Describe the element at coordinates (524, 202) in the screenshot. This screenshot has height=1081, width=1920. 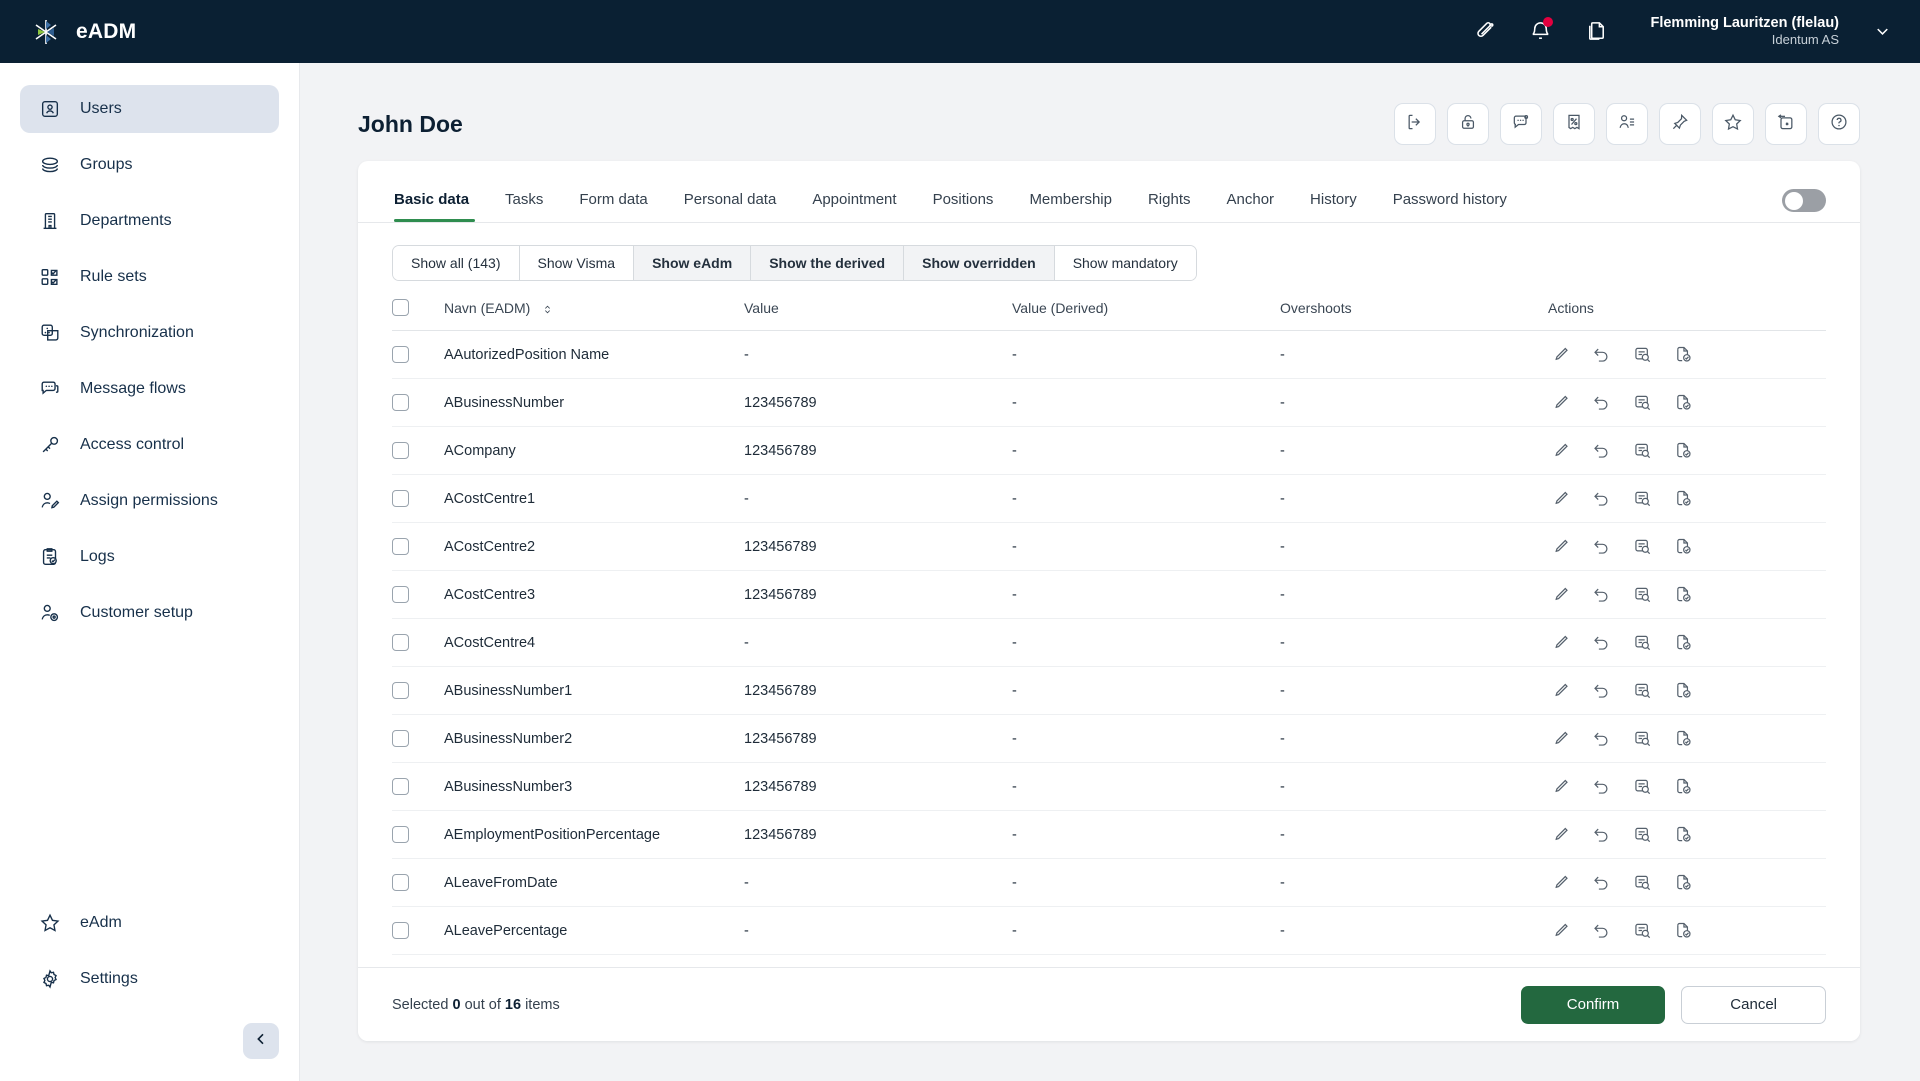
I see `tab-tasks: Tasks` at that location.